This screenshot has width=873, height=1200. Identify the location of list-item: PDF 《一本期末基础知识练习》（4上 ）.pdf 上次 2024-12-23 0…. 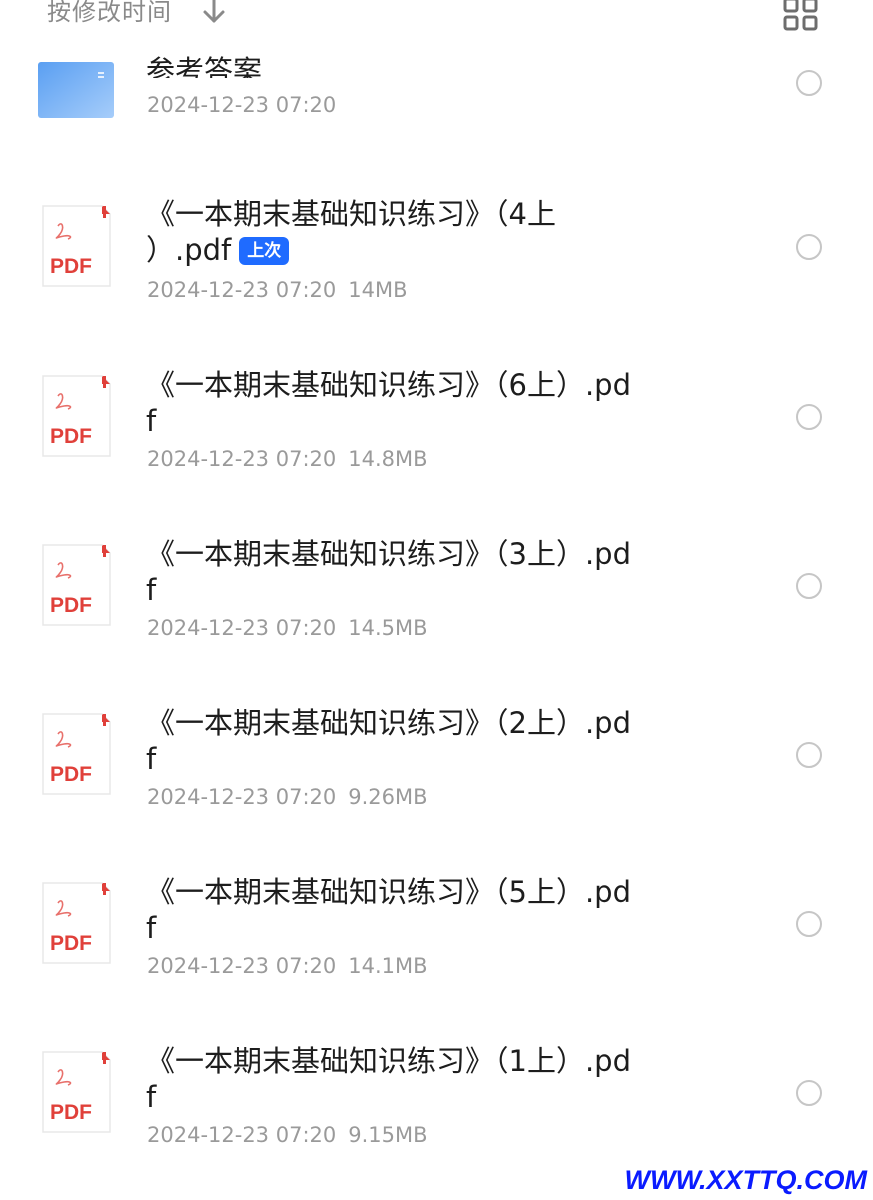
(436, 234).